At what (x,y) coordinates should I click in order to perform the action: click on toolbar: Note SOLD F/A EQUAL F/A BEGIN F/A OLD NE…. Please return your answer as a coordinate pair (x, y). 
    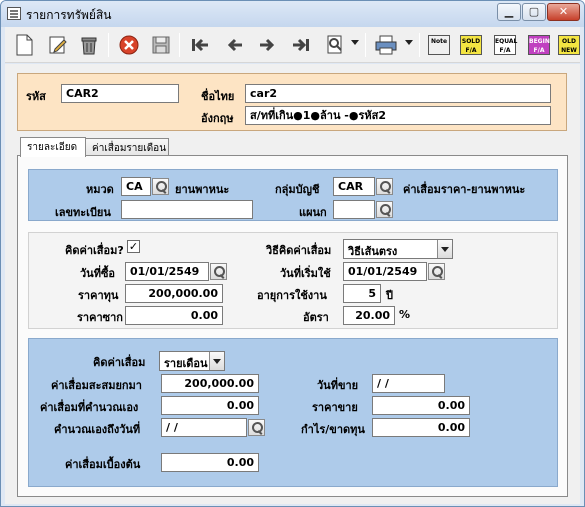
    Looking at the image, I should click on (292, 45).